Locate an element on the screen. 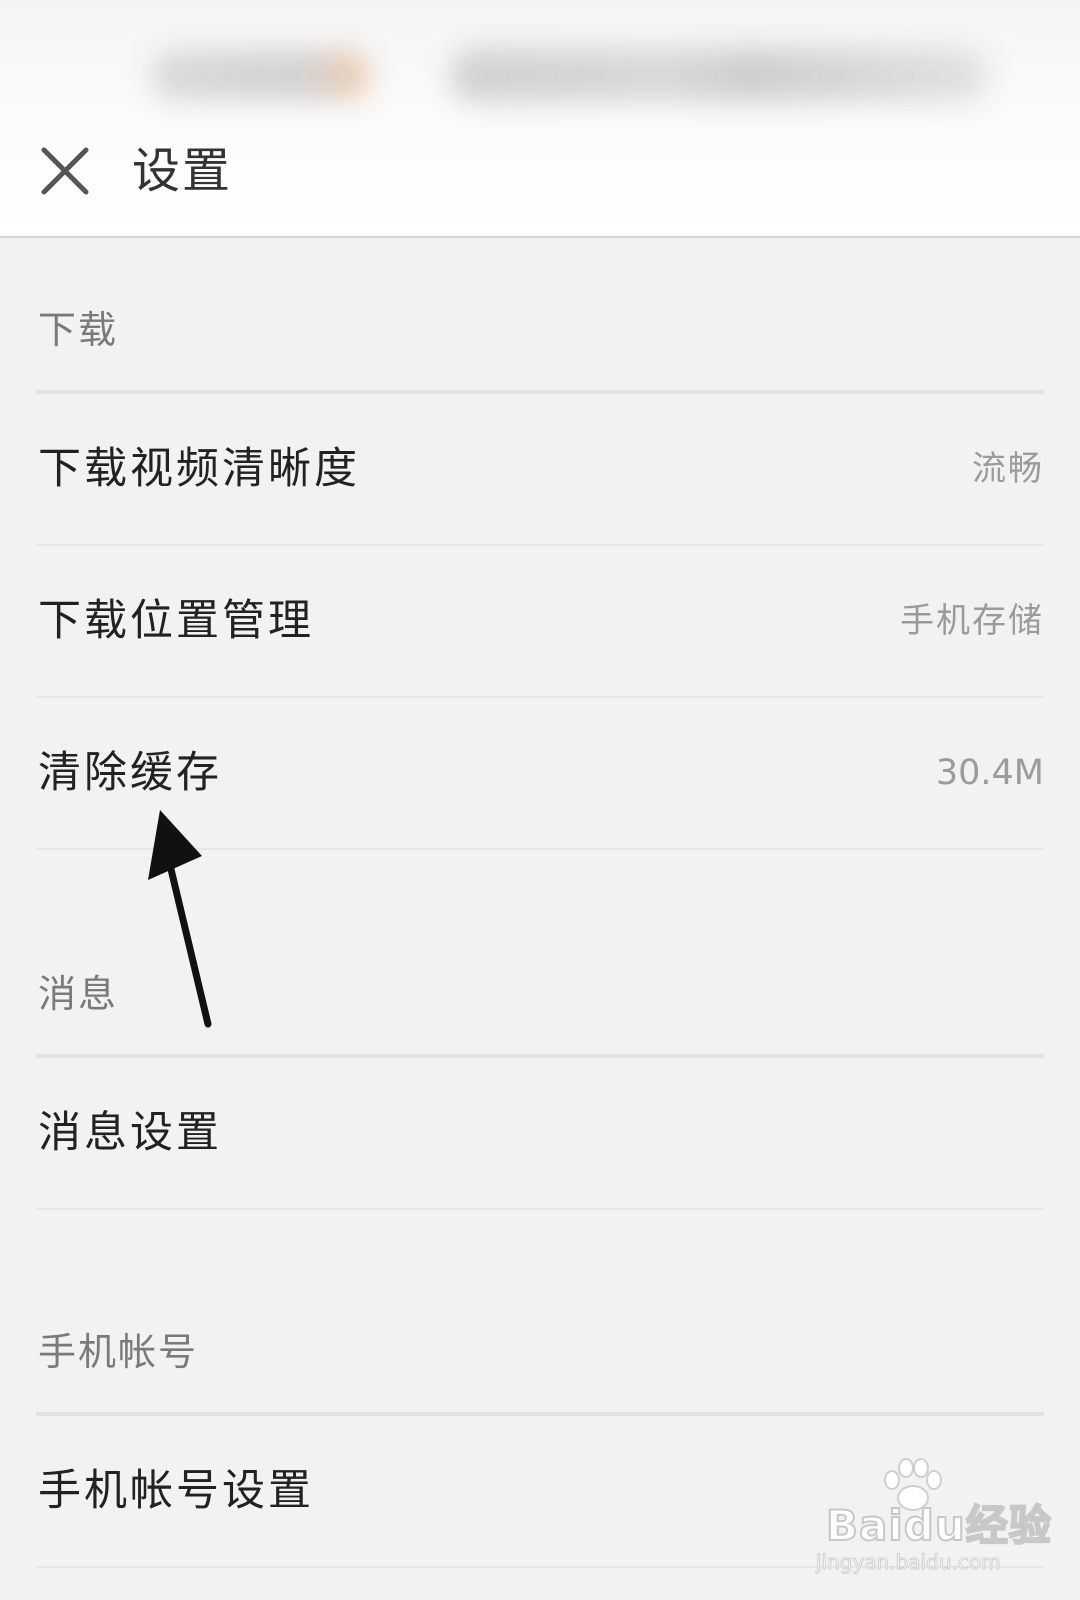 This screenshot has width=1080, height=1600. section-title: 下载 is located at coordinates (78, 330).